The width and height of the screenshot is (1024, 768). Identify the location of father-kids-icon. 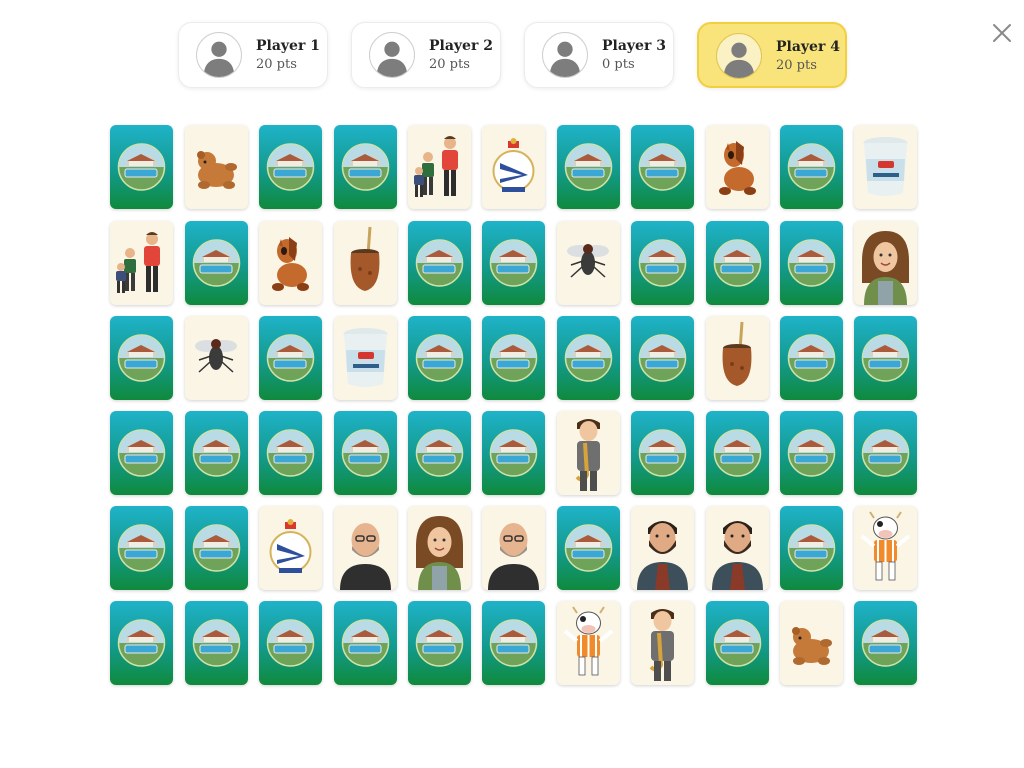
(436, 166).